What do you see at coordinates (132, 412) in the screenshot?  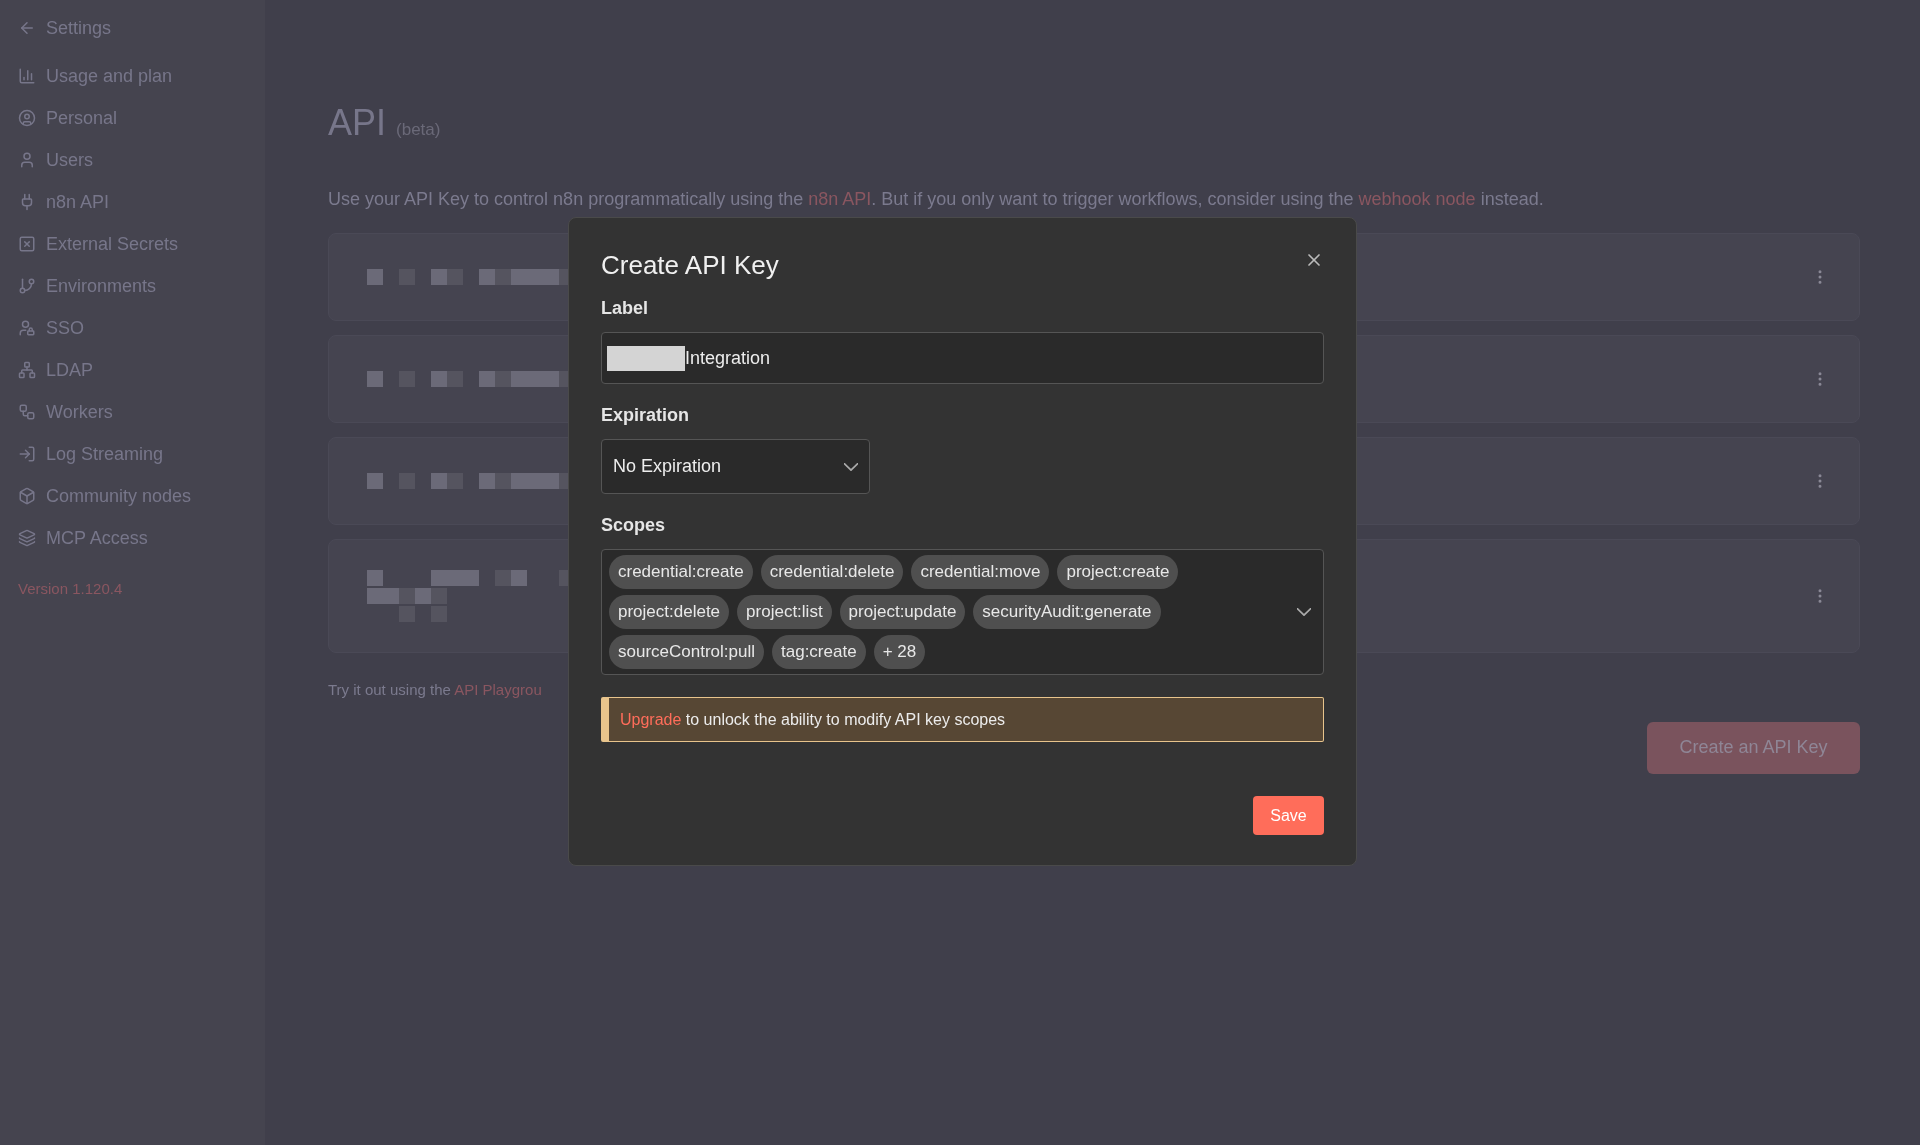 I see `sidebar-item: Workers` at bounding box center [132, 412].